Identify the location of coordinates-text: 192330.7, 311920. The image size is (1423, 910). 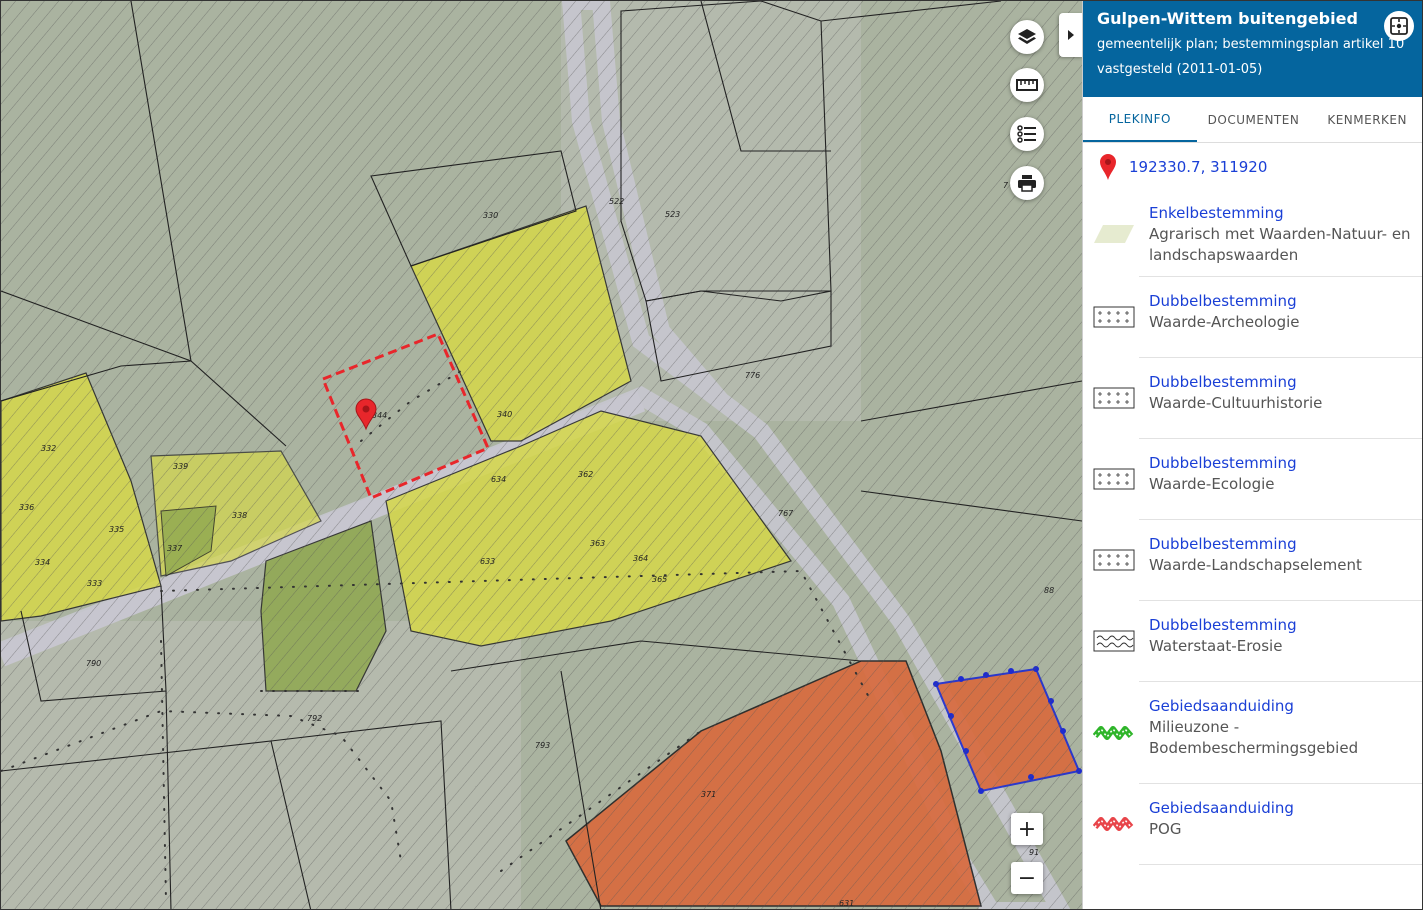
(1198, 167).